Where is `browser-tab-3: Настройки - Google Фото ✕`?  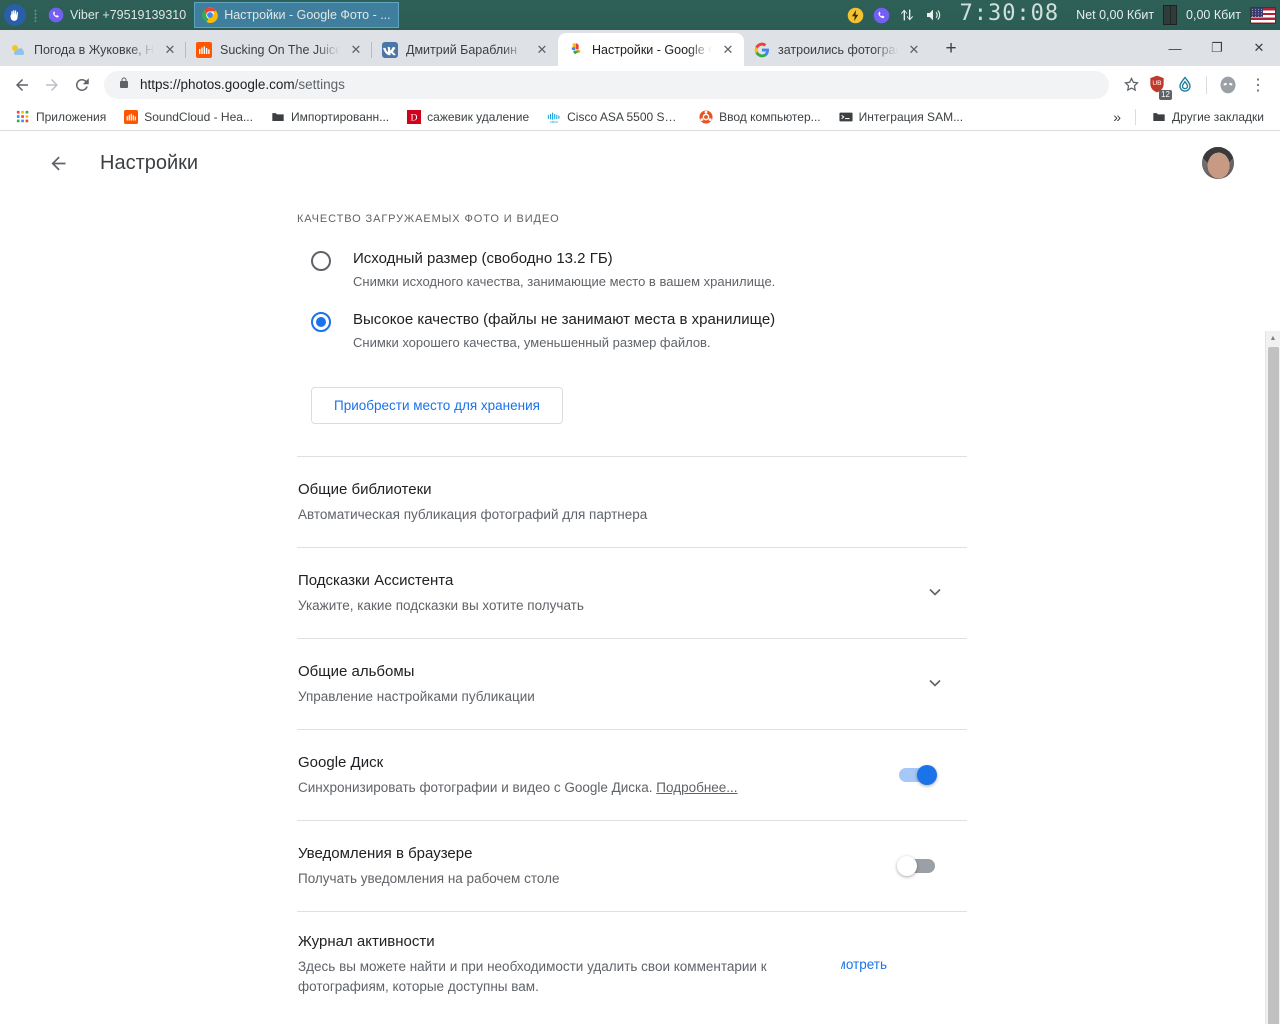 browser-tab-3: Настройки - Google Фото ✕ is located at coordinates (651, 49).